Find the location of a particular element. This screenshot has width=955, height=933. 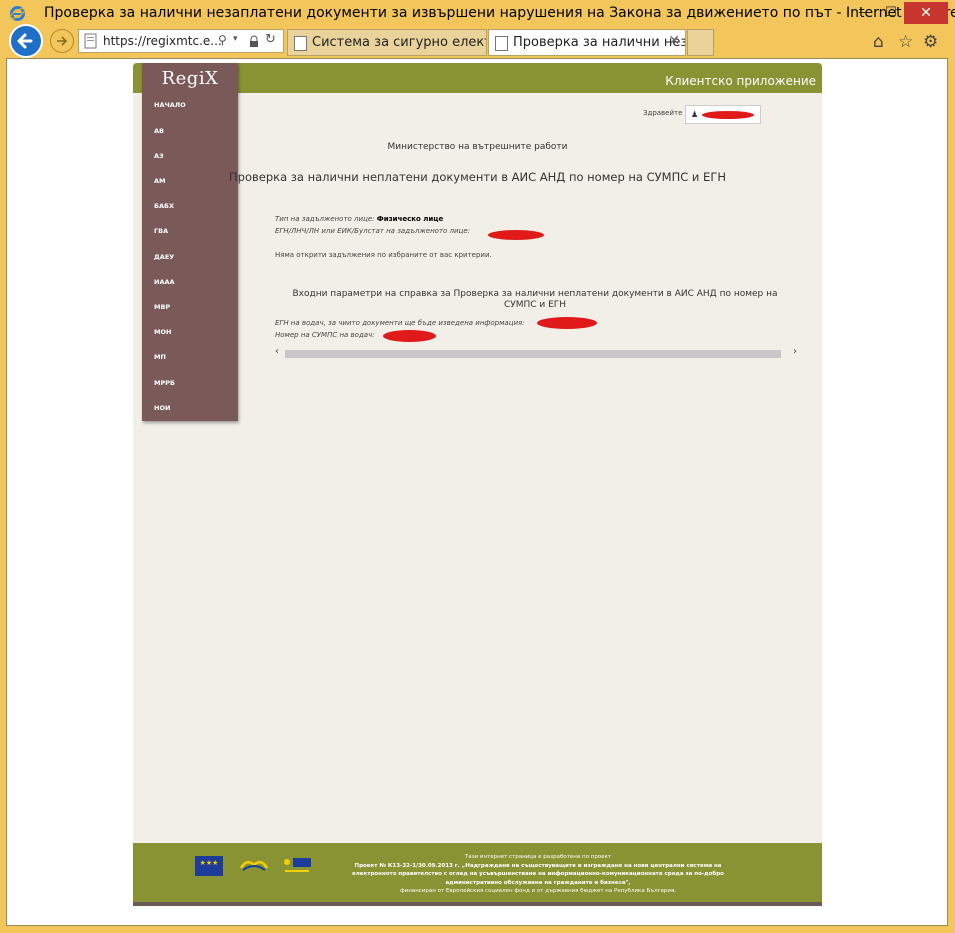

person-type-row: Тип на задълженото лице: Физическо лице is located at coordinates (359, 219).